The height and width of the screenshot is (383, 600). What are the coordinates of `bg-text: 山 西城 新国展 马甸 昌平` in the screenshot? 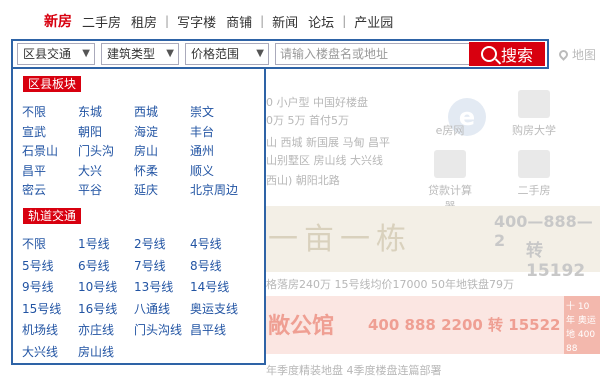 It's located at (328, 142).